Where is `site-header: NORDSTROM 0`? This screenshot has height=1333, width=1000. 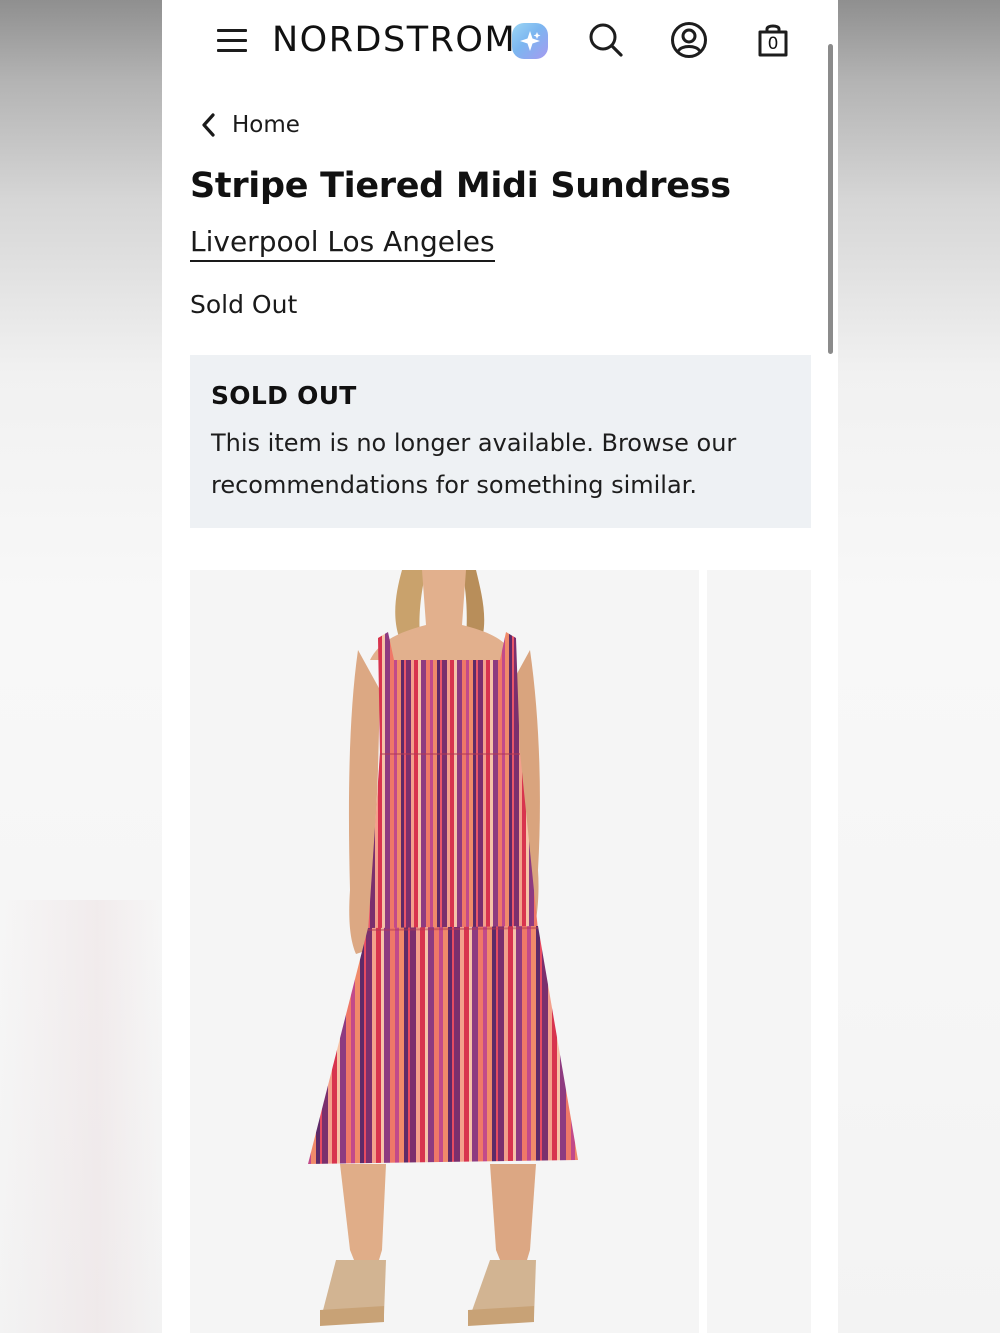
site-header: NORDSTROM 0 is located at coordinates (500, 42).